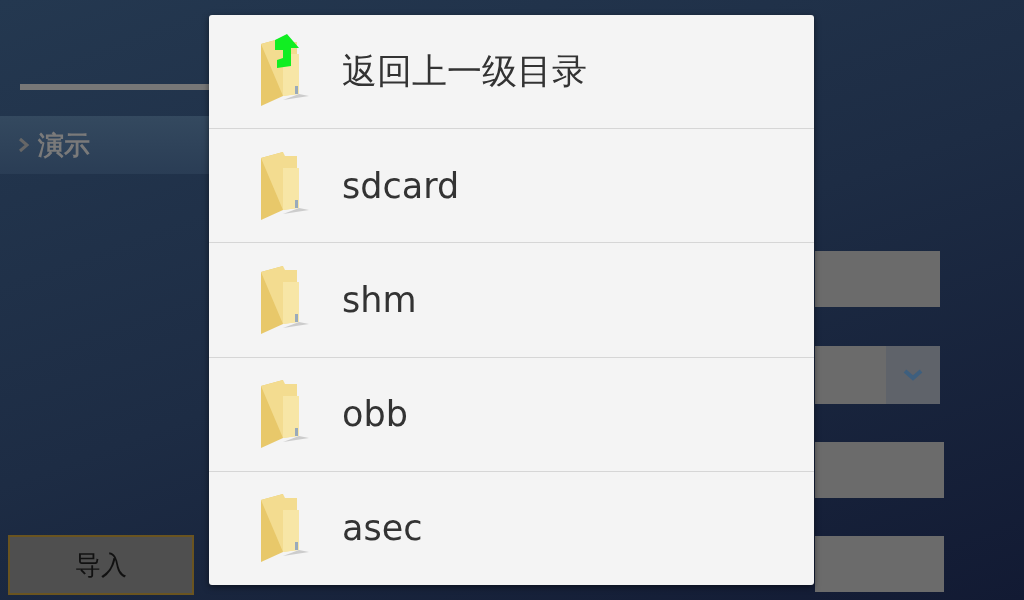 Image resolution: width=1024 pixels, height=600 pixels. I want to click on chevron-icon, so click(24, 145).